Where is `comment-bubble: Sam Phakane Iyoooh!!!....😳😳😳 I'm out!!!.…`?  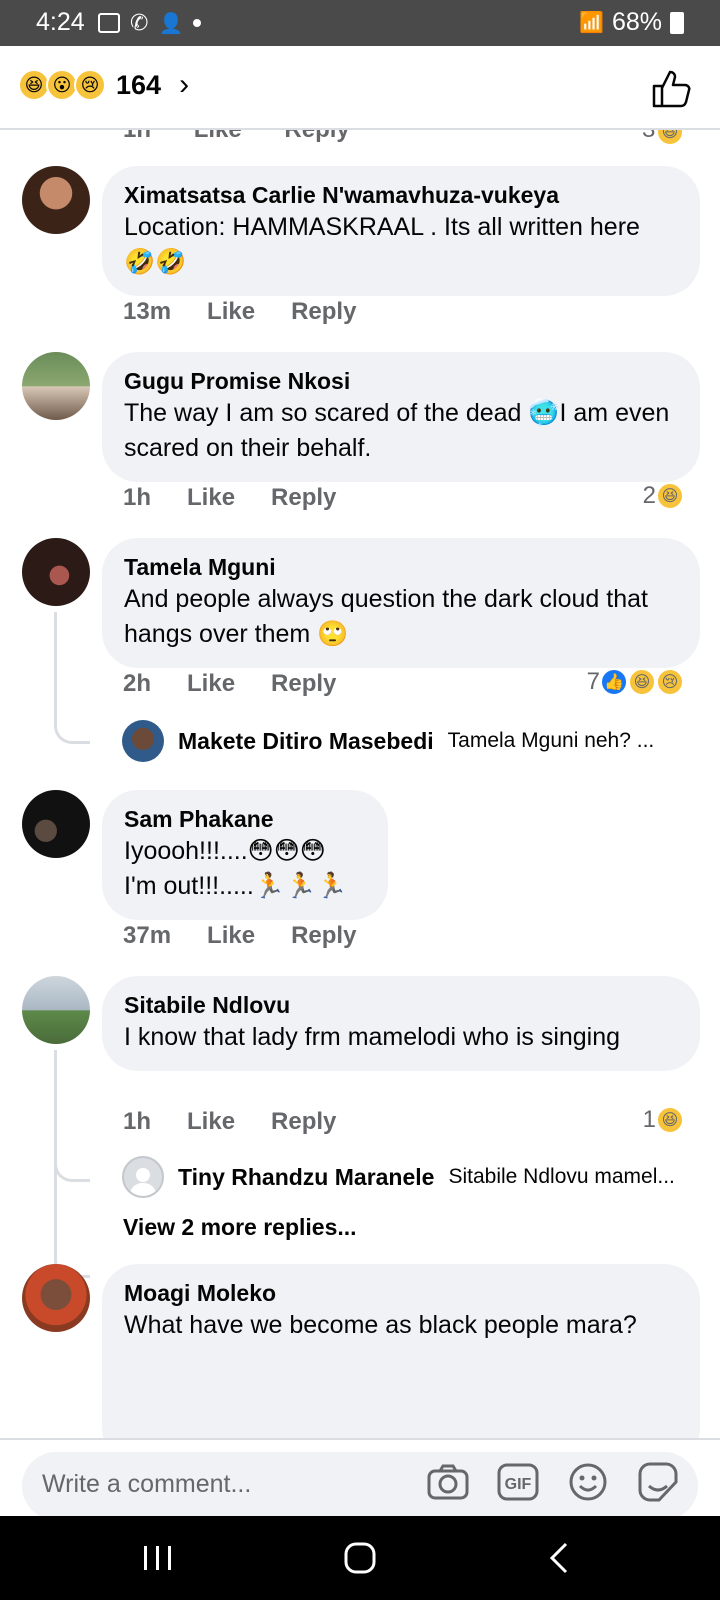 comment-bubble: Sam Phakane Iyoooh!!!....😳😳😳 I'm out!!!.… is located at coordinates (245, 855).